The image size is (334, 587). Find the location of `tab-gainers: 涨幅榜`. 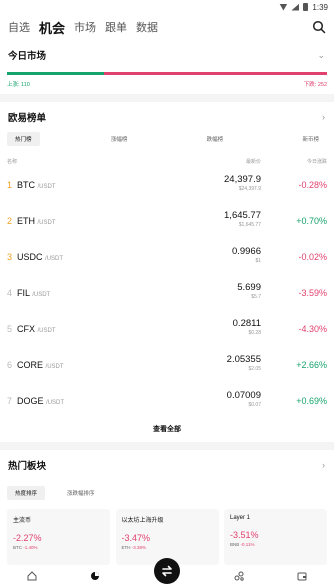

tab-gainers: 涨幅榜 is located at coordinates (119, 139).